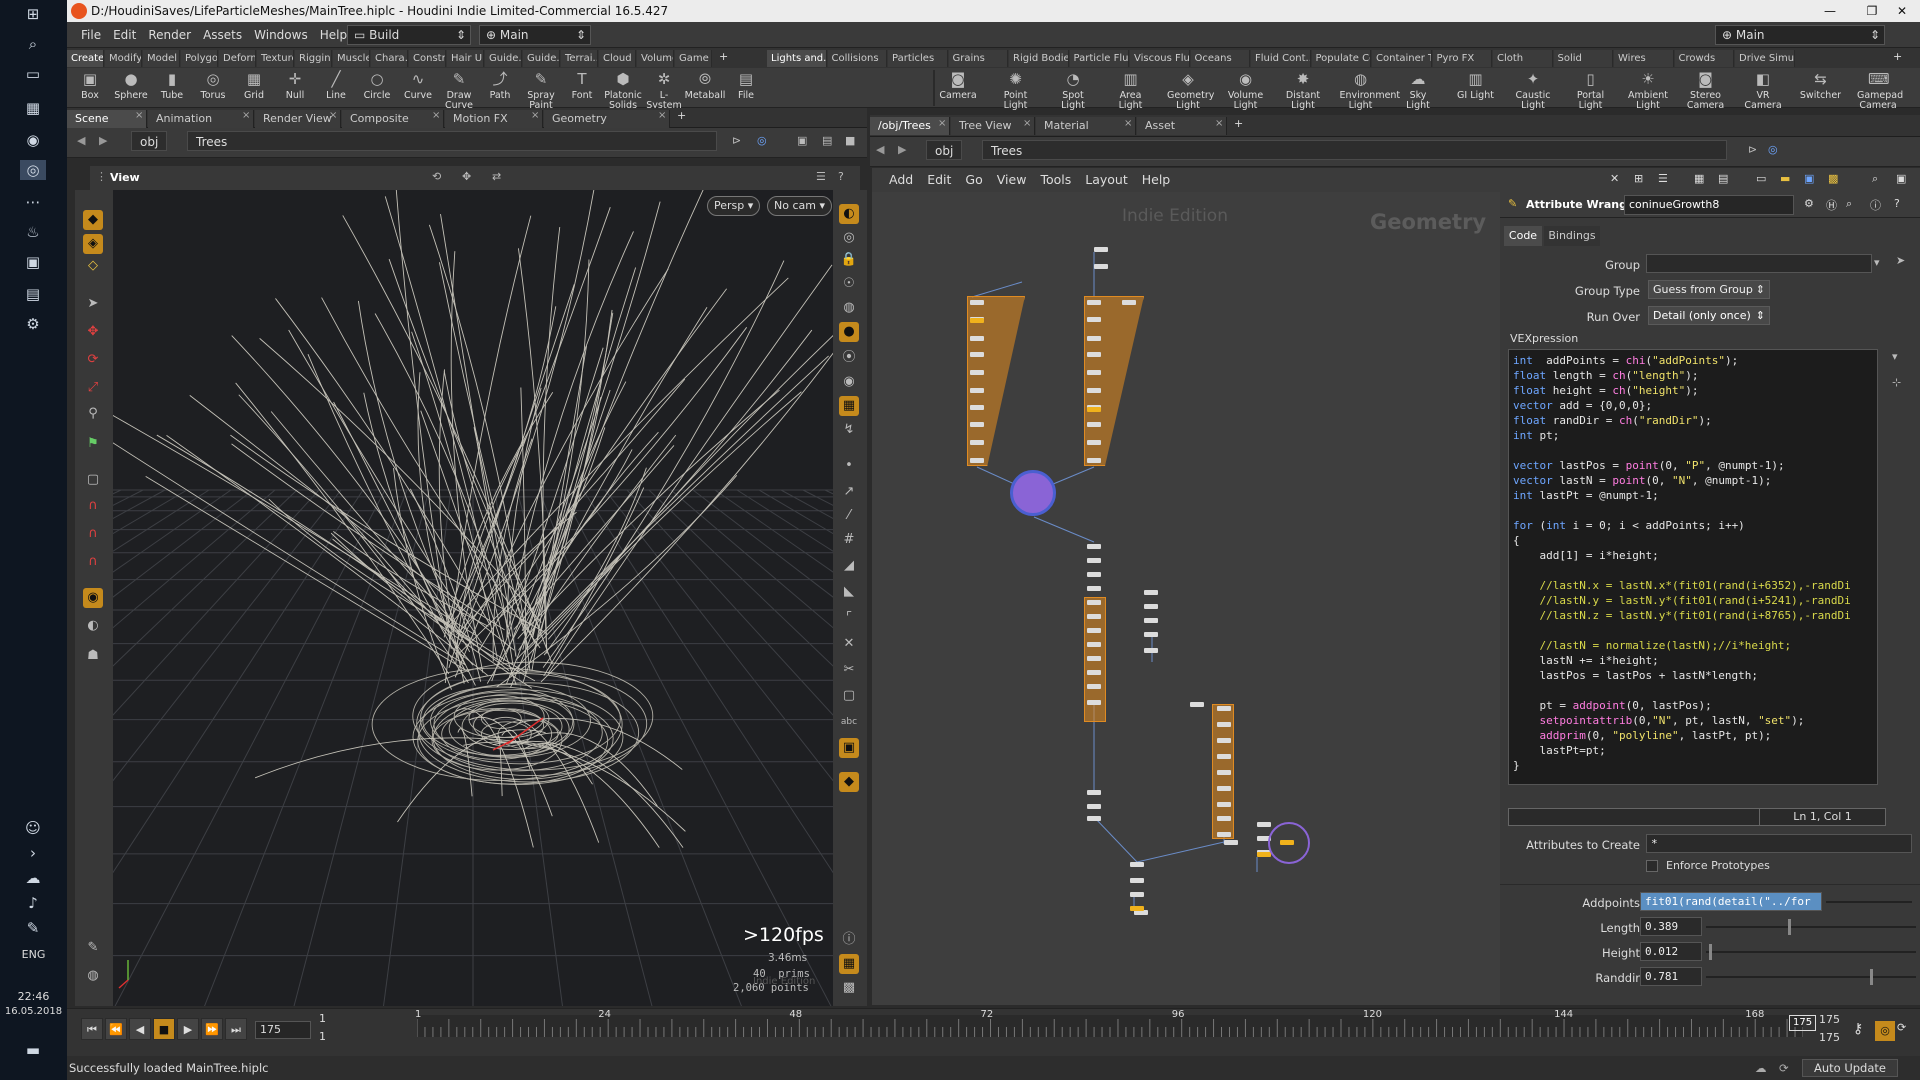 The width and height of the screenshot is (1920, 1080). I want to click on maximize-icon: ❐, so click(1872, 11).